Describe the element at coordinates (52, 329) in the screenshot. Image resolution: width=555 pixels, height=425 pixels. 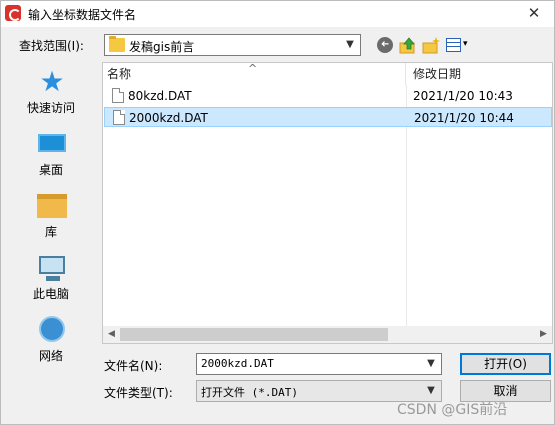
I see `network-icon` at that location.